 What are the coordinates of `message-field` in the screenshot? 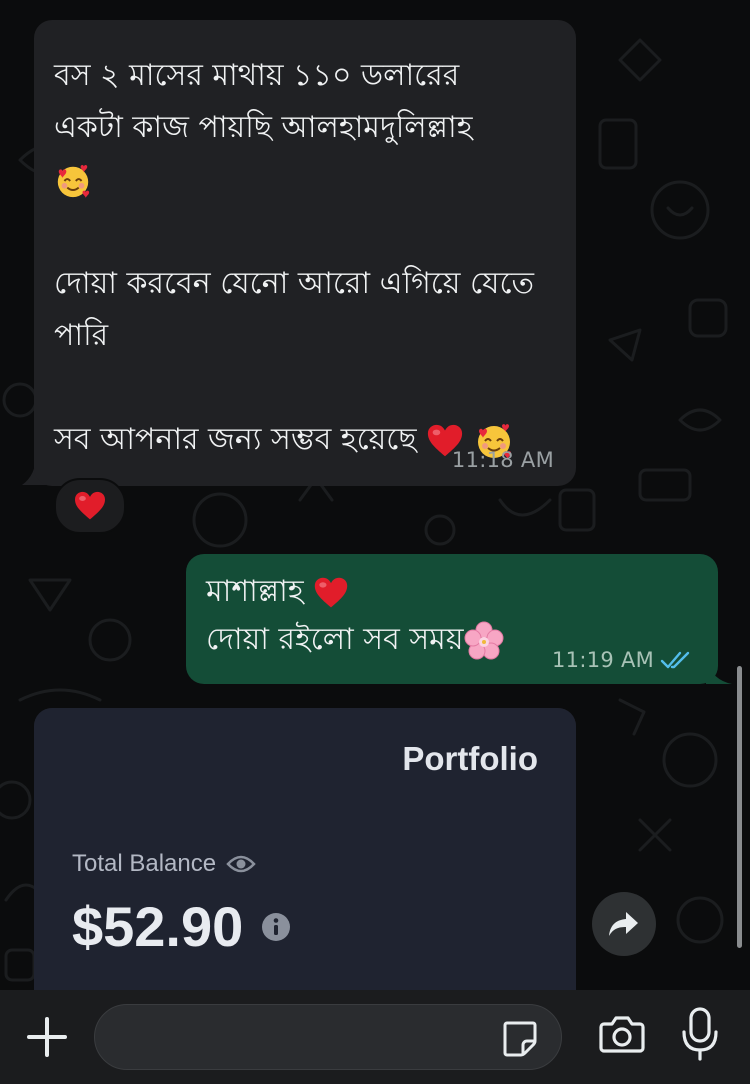 It's located at (328, 1037).